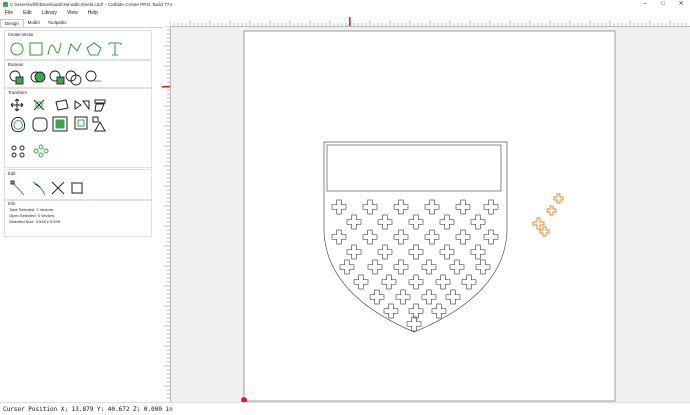  Describe the element at coordinates (73, 78) in the screenshot. I see `intersect-icon` at that location.